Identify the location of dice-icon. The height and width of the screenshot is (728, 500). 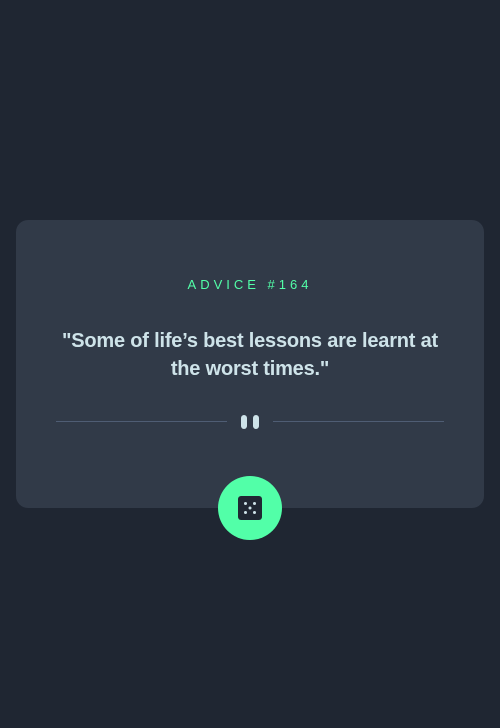
(250, 508).